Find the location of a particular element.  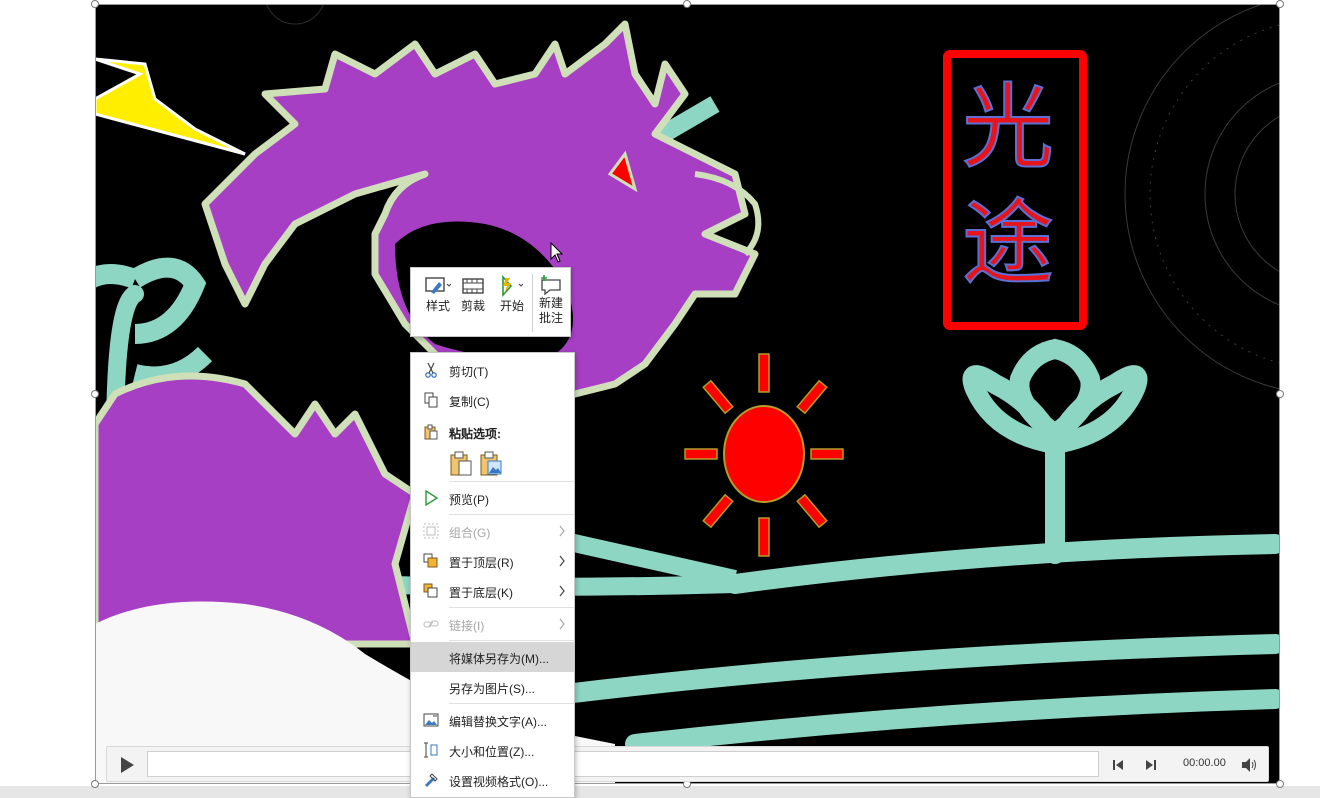

scissors-icon is located at coordinates (431, 370).